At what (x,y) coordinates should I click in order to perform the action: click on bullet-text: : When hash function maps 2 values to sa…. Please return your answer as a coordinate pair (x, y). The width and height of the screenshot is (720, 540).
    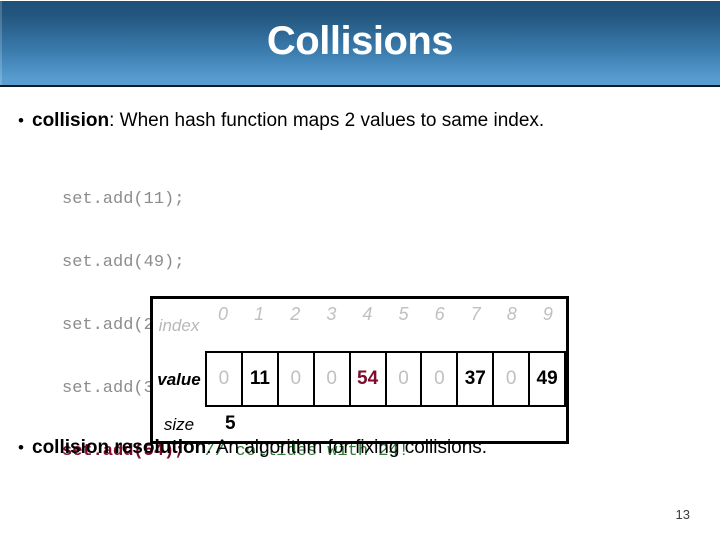
    Looking at the image, I should click on (327, 120).